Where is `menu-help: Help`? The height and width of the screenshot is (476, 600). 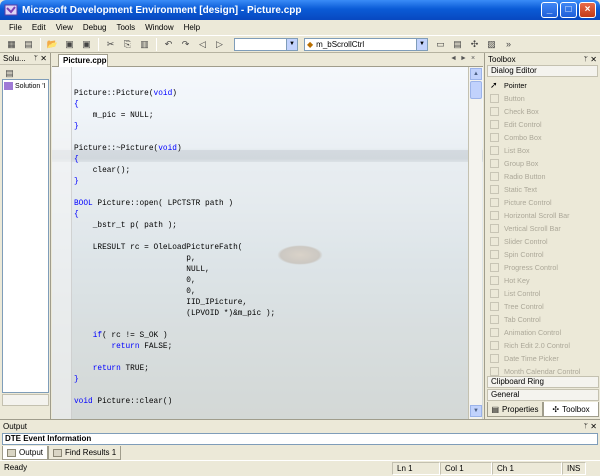 menu-help: Help is located at coordinates (192, 27).